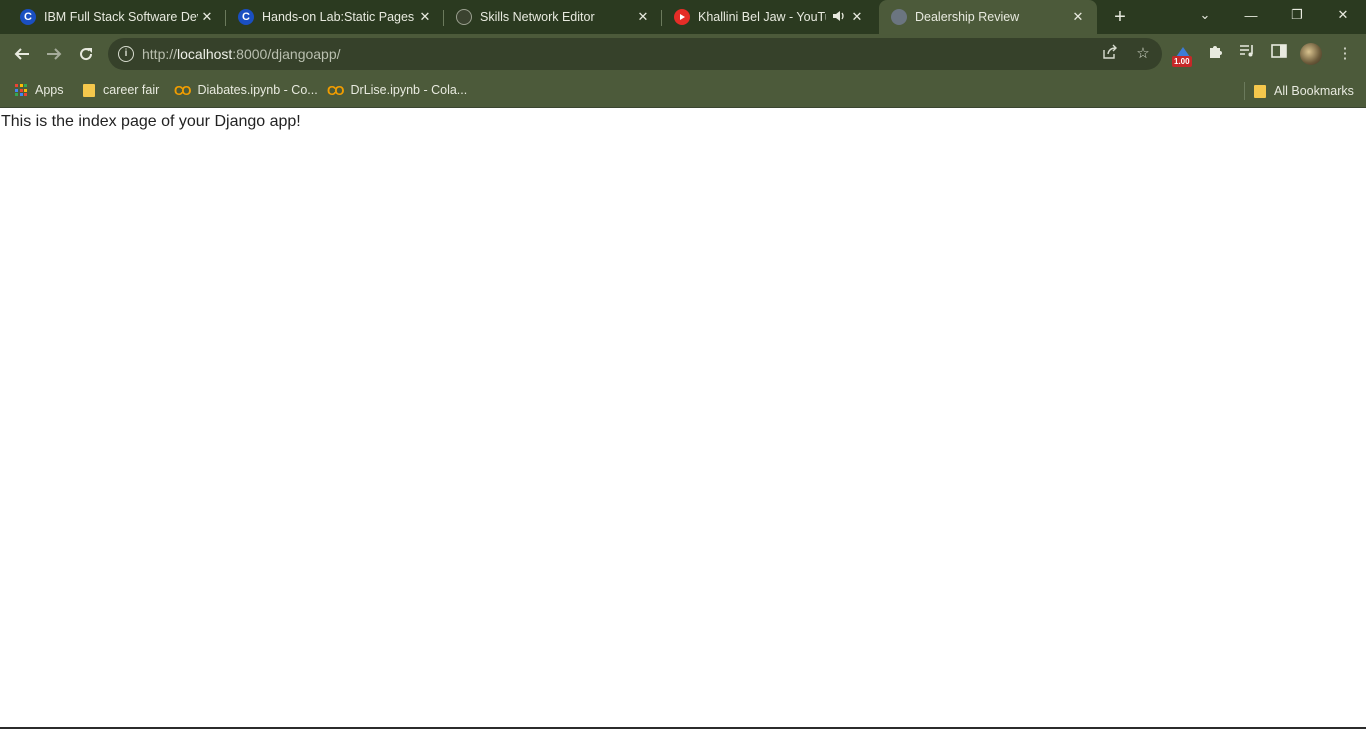  I want to click on arrow-left-icon, so click(21, 54).